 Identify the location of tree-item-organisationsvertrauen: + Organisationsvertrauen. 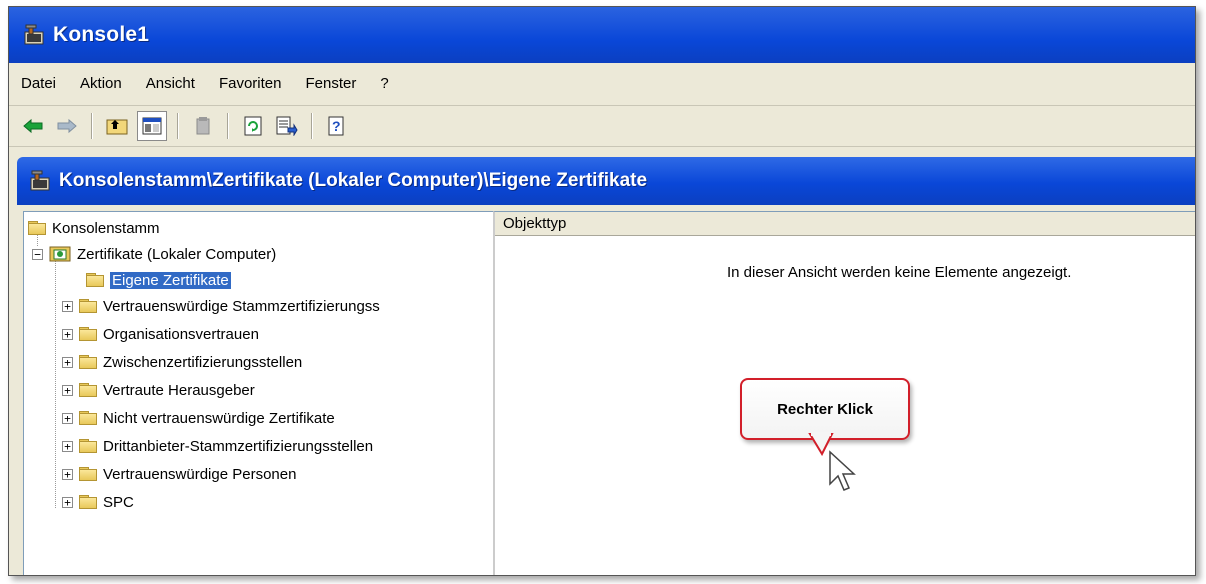
(160, 334).